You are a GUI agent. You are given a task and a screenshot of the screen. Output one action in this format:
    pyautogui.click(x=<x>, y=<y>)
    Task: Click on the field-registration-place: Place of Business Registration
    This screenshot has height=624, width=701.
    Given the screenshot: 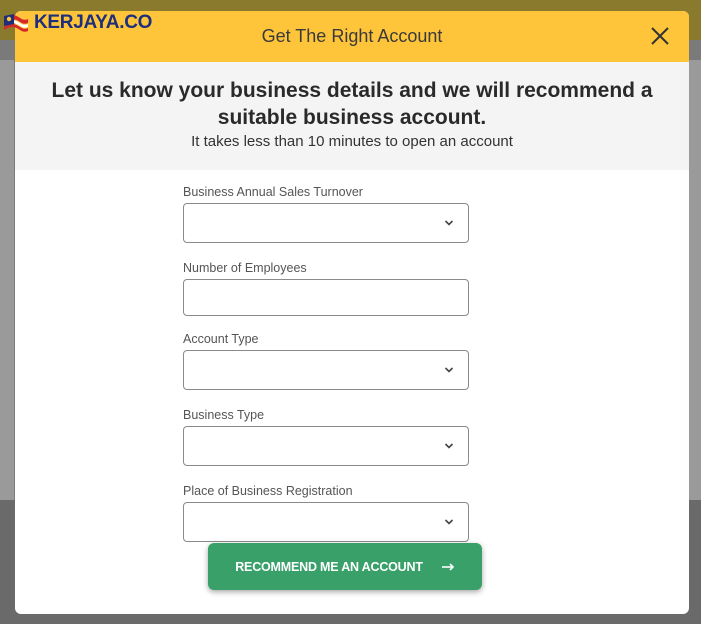 What is the action you would take?
    pyautogui.click(x=326, y=513)
    